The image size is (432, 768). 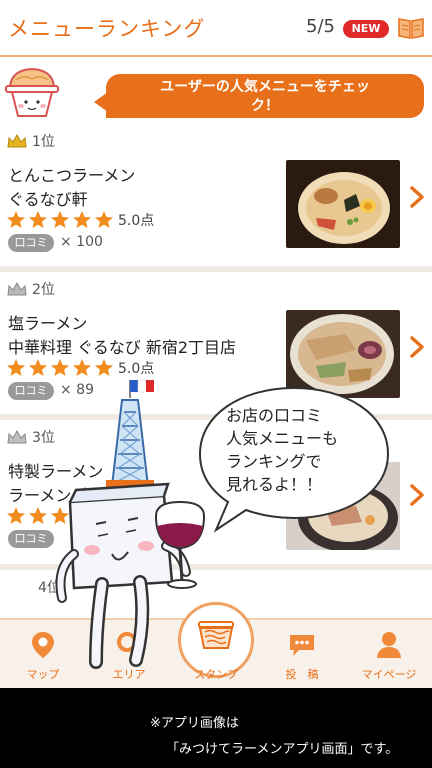 I want to click on speech-line-4: 見れるよ！！, so click(x=274, y=484).